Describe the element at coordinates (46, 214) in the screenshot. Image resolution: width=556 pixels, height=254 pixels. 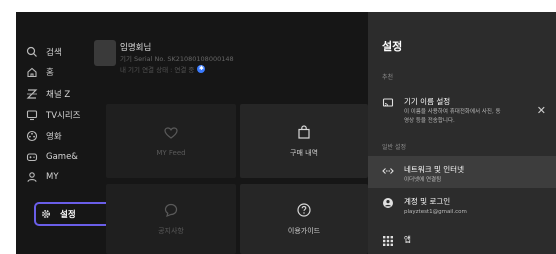
I see `gear-icon` at that location.